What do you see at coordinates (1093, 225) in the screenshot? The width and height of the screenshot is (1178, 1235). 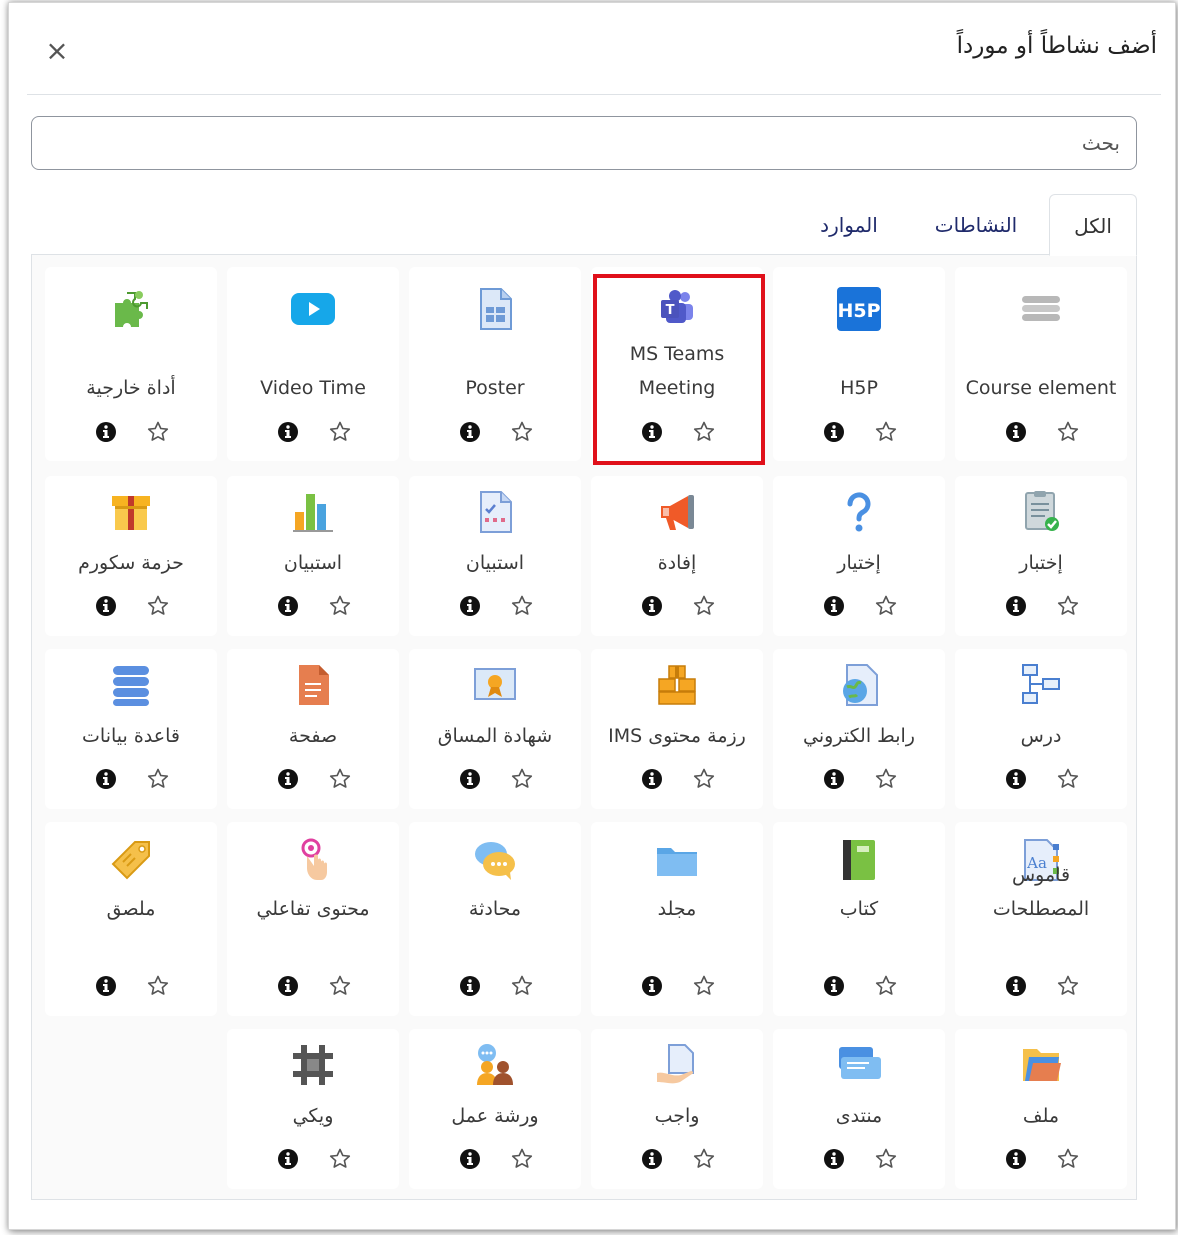 I see `tab-all: الكل` at bounding box center [1093, 225].